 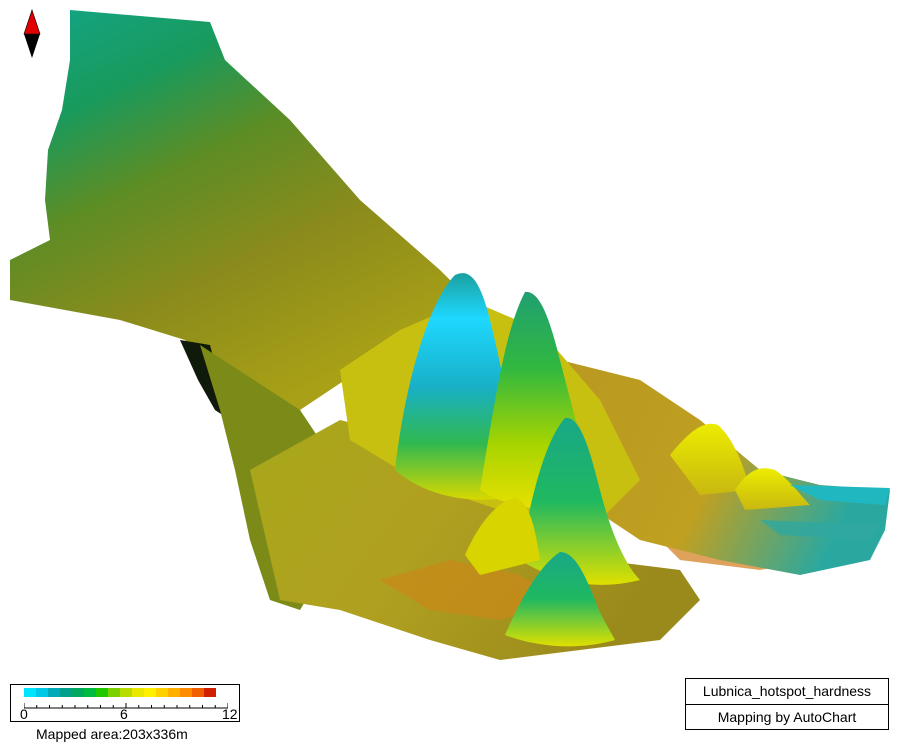 What do you see at coordinates (124, 714) in the screenshot?
I see `legend-tick-mid: 6` at bounding box center [124, 714].